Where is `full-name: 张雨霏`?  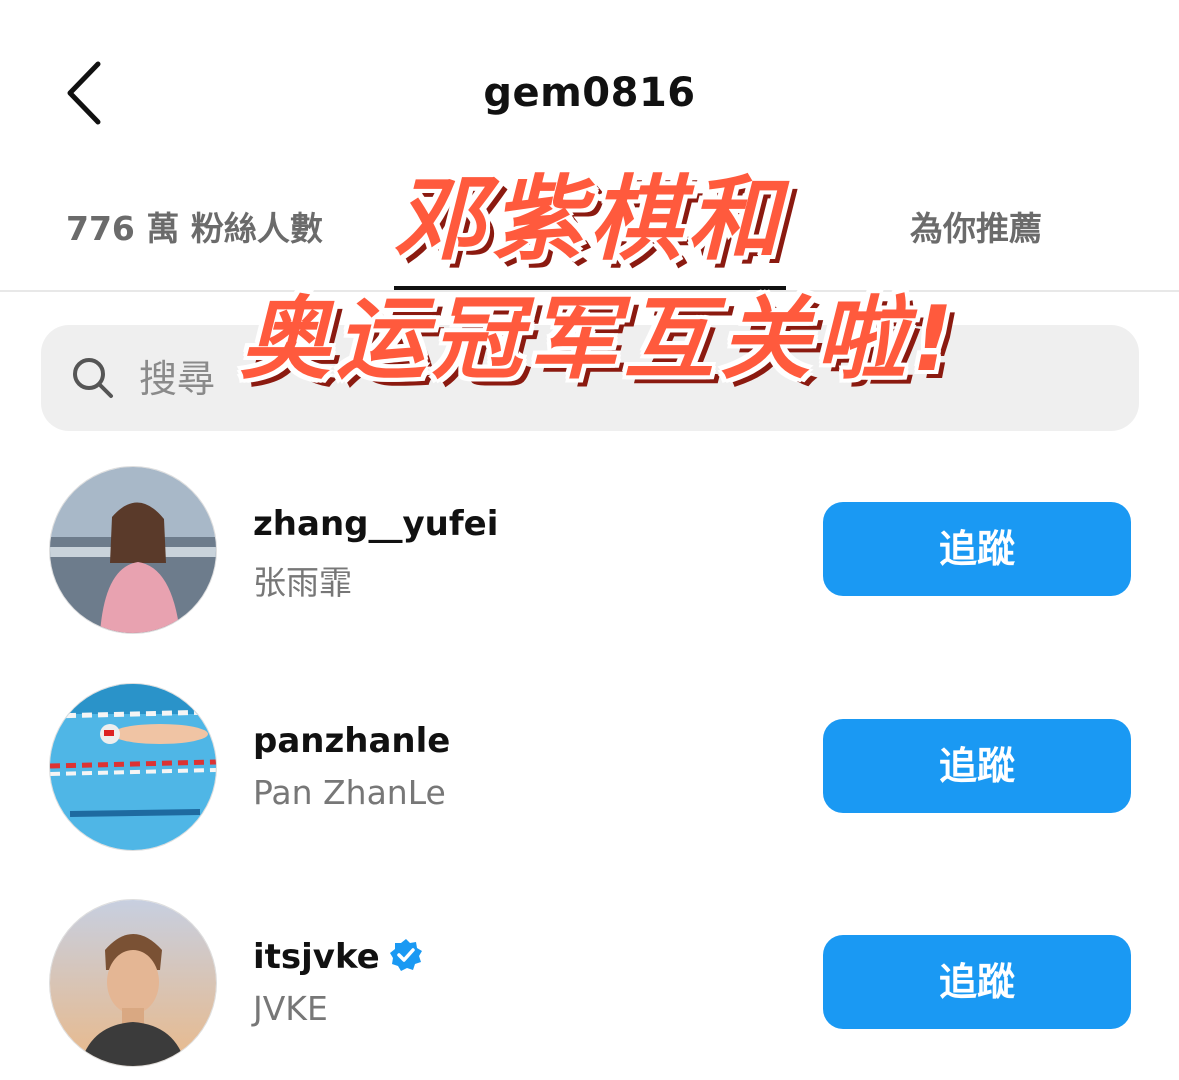
full-name: 张雨霏 is located at coordinates (302, 582).